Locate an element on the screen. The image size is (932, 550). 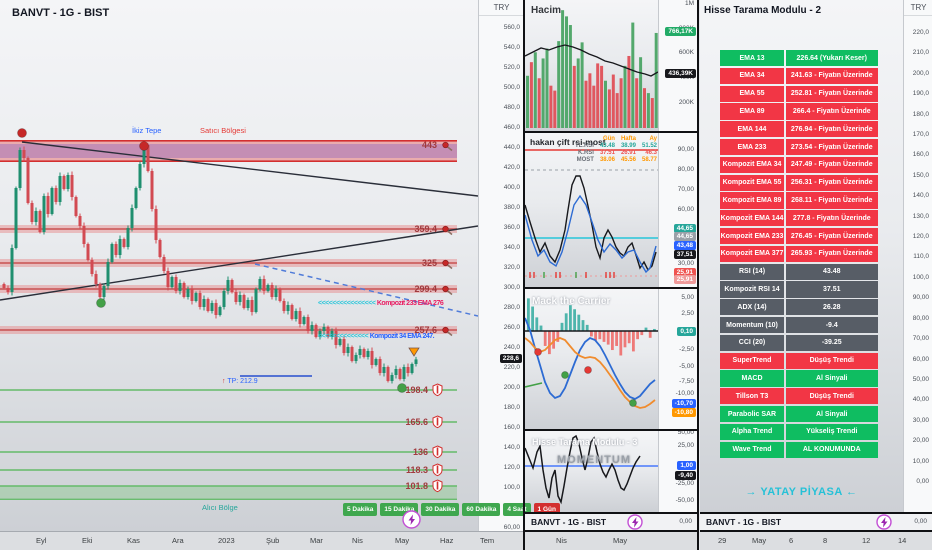
support-level-label: 165.6 is located at coordinates (416, 422).